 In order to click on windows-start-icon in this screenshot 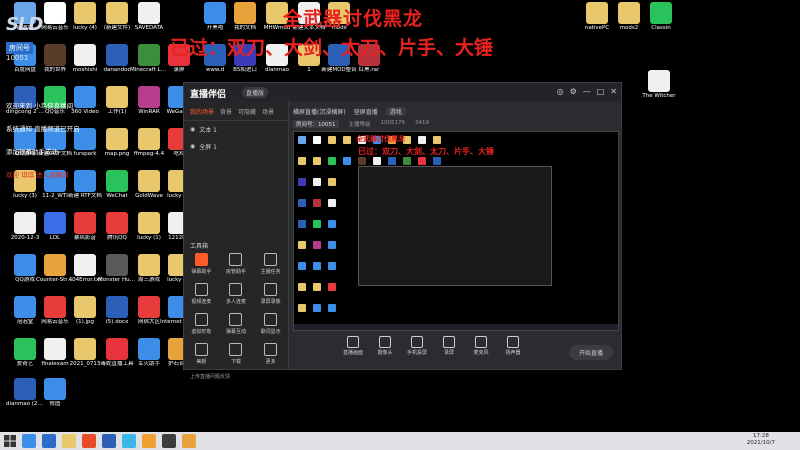, I will do `click(10, 441)`.